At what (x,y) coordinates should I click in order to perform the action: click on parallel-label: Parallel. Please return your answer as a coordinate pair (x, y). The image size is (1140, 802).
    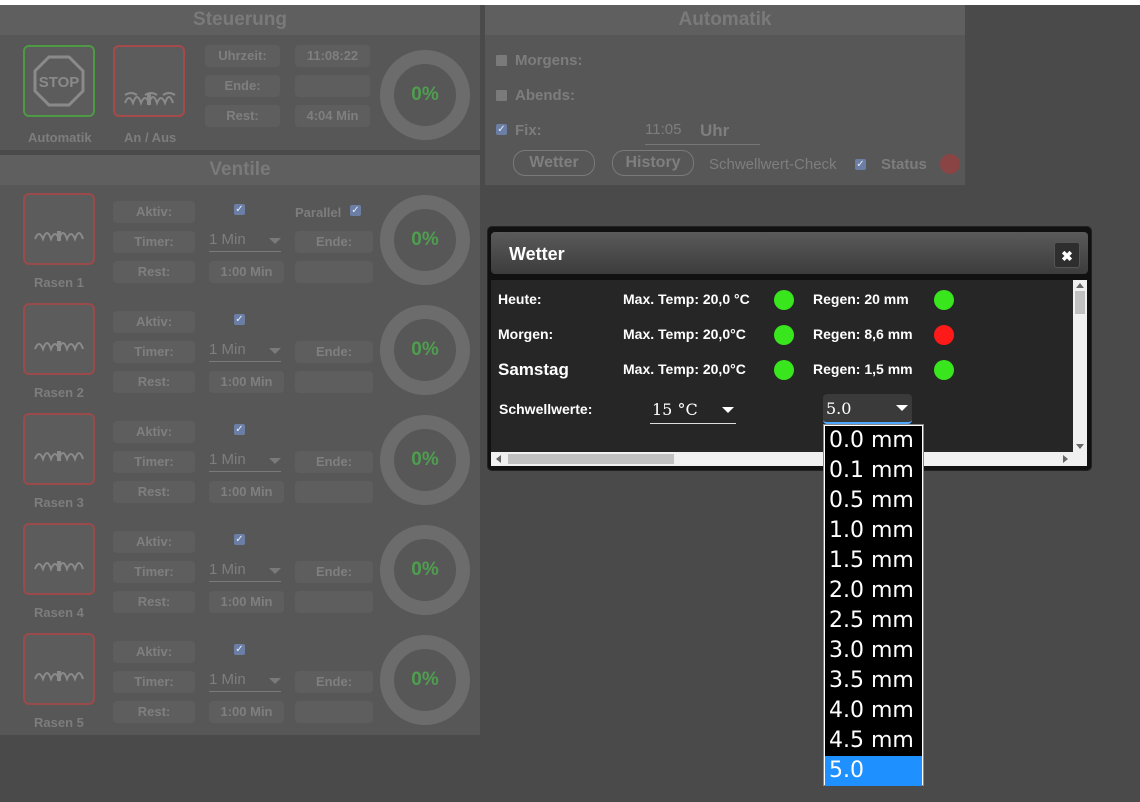
    Looking at the image, I should click on (318, 212).